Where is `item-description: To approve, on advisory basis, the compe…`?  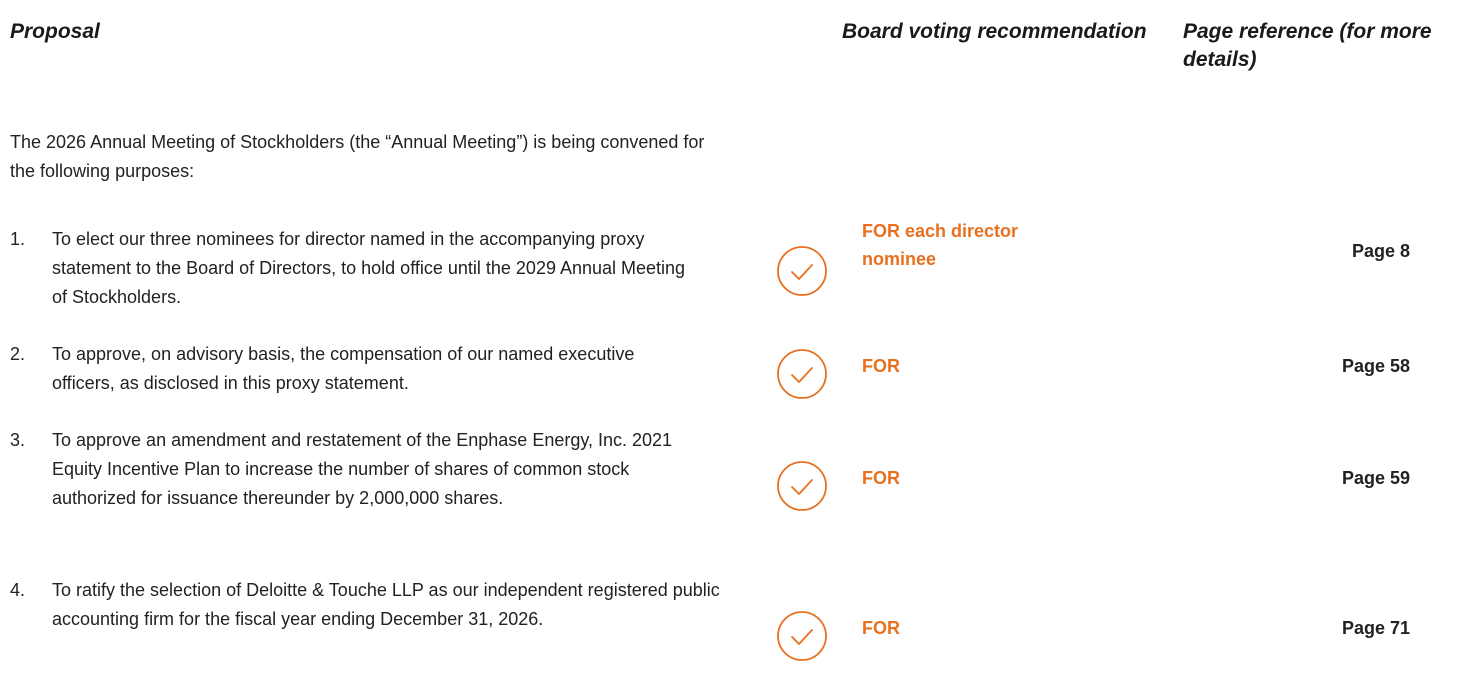
item-description: To approve, on advisory basis, the compe… is located at coordinates (343, 368).